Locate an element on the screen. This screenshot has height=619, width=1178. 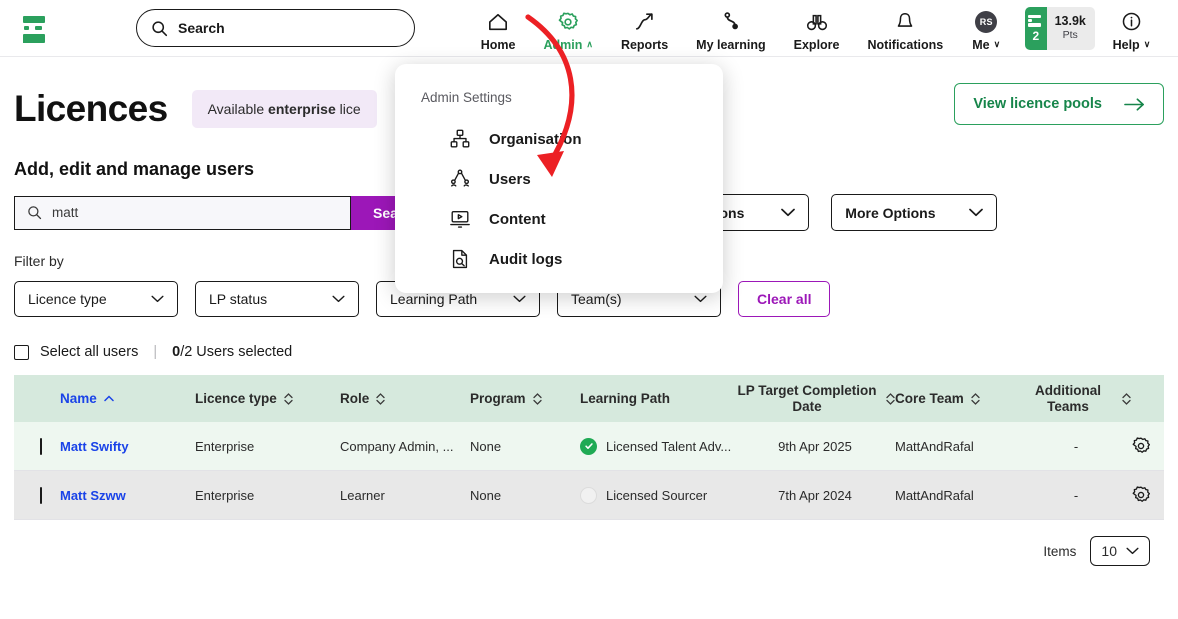
header-program-label: Program is located at coordinates (498, 398).